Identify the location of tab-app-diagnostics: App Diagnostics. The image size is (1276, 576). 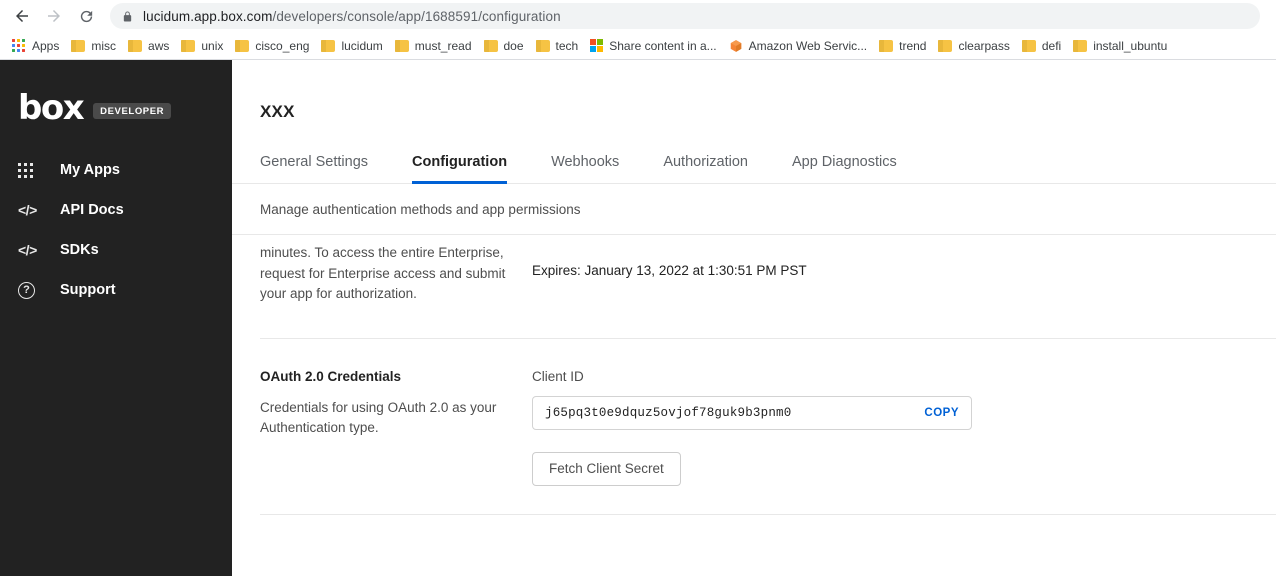
(844, 169).